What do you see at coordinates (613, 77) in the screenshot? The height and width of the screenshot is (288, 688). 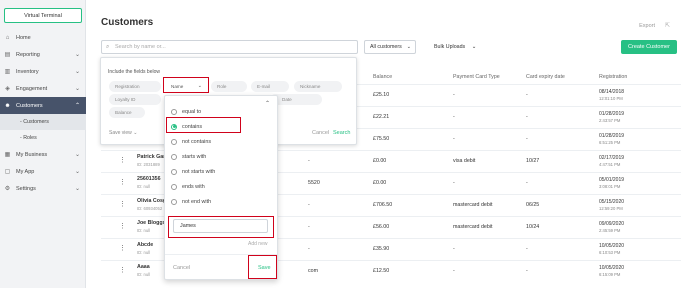 I see `column-header-registration: Registration` at bounding box center [613, 77].